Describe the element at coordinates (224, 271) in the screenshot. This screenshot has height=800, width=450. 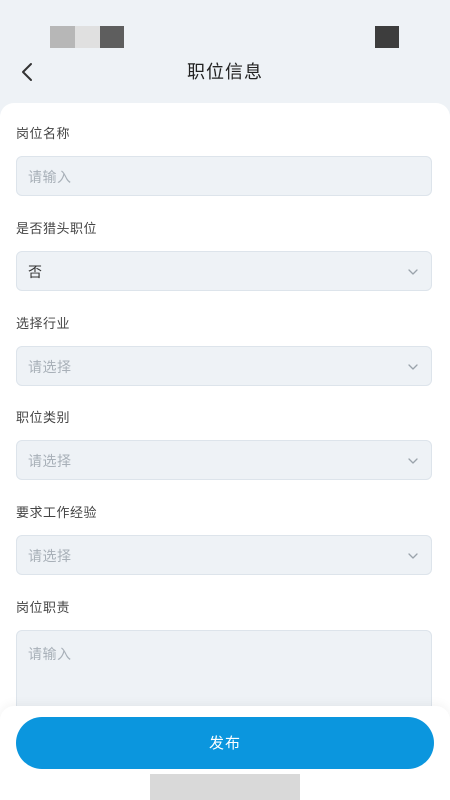
I see `headhunter-select: 否` at that location.